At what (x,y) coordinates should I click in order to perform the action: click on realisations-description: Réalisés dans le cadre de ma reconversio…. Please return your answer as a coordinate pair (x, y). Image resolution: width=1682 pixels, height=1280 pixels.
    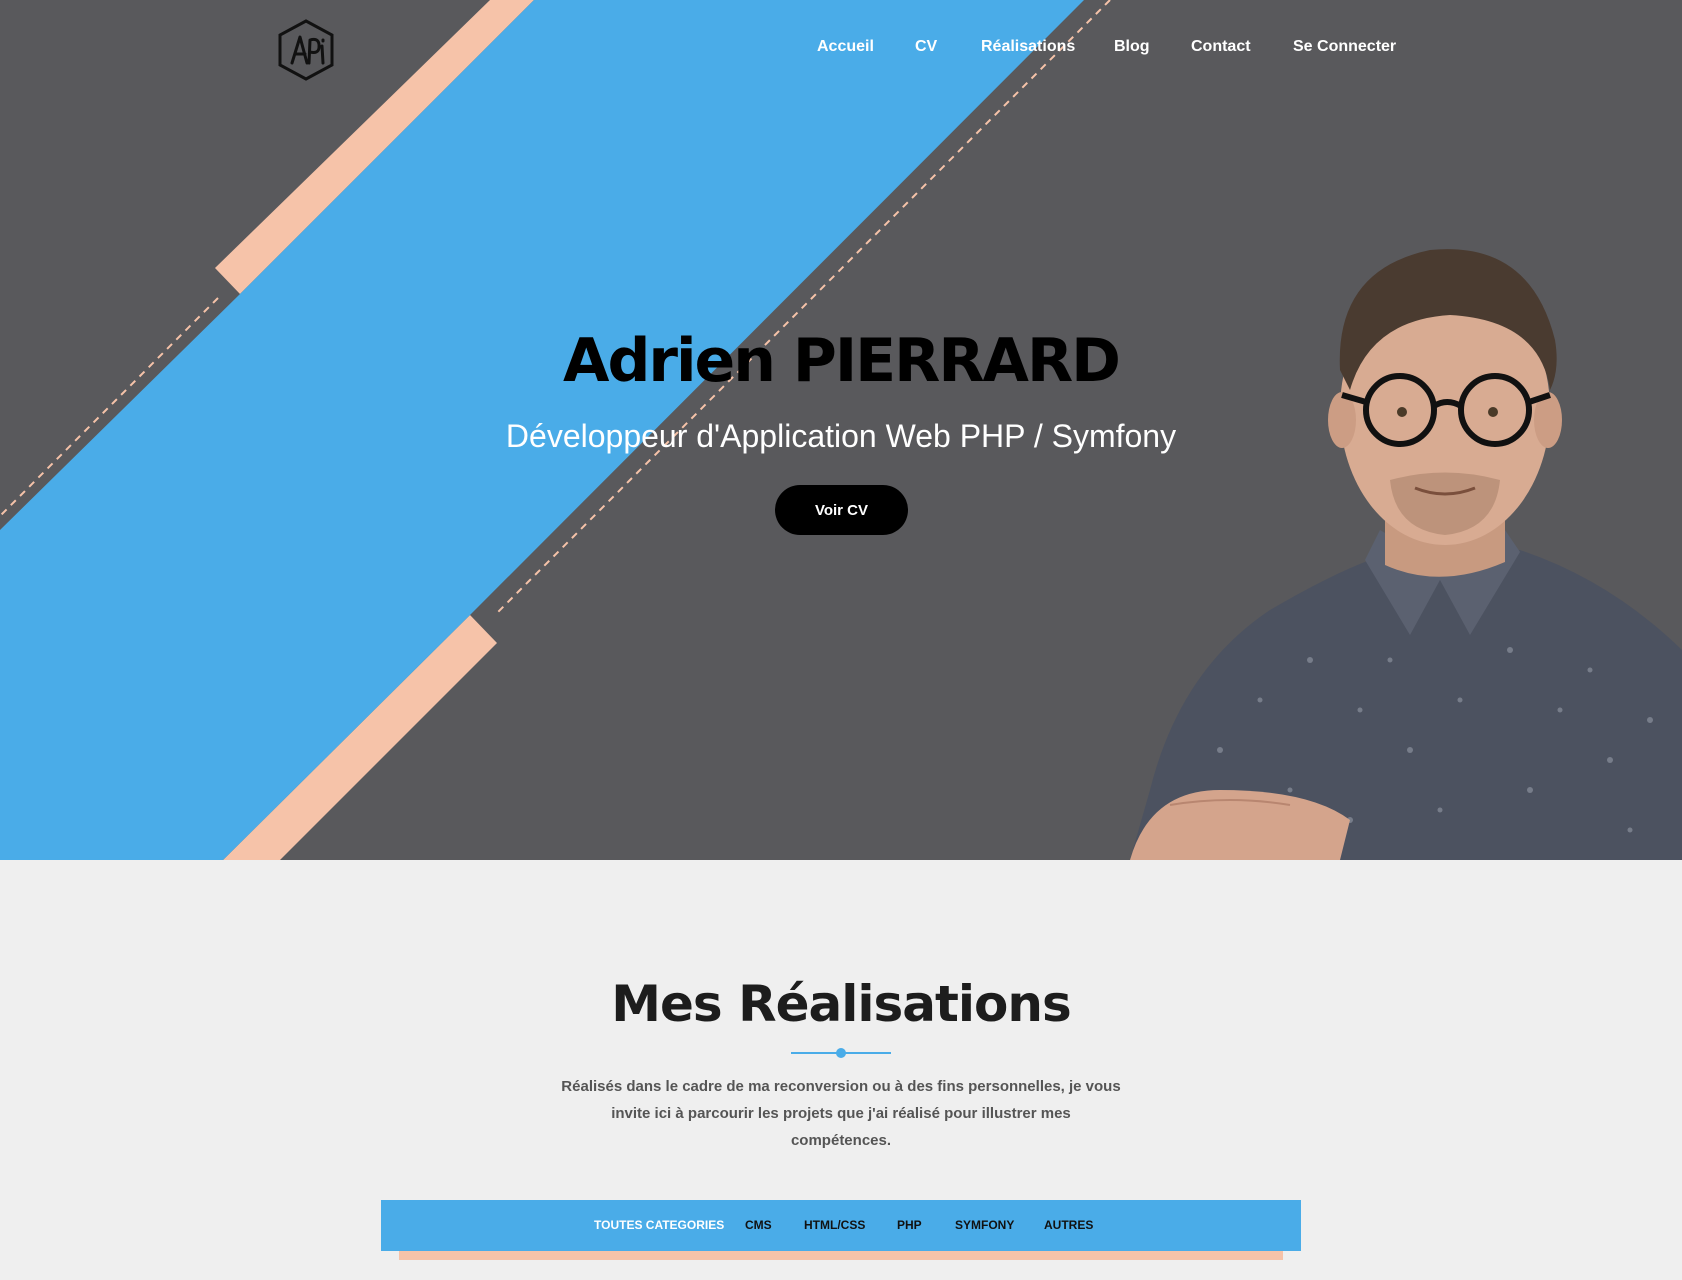
    Looking at the image, I should click on (841, 1113).